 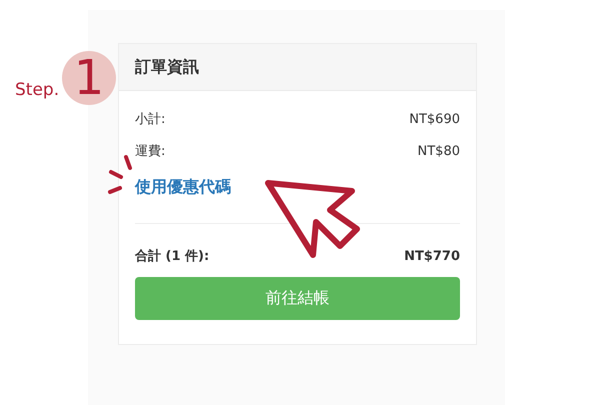 What do you see at coordinates (183, 187) in the screenshot?
I see `coupon-link: 使用優惠代碼` at bounding box center [183, 187].